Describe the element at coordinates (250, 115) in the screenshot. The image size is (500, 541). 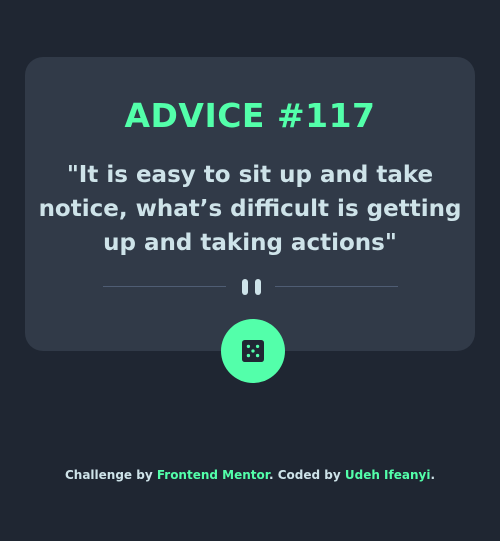
I see `advice-title: ADVICE #117` at that location.